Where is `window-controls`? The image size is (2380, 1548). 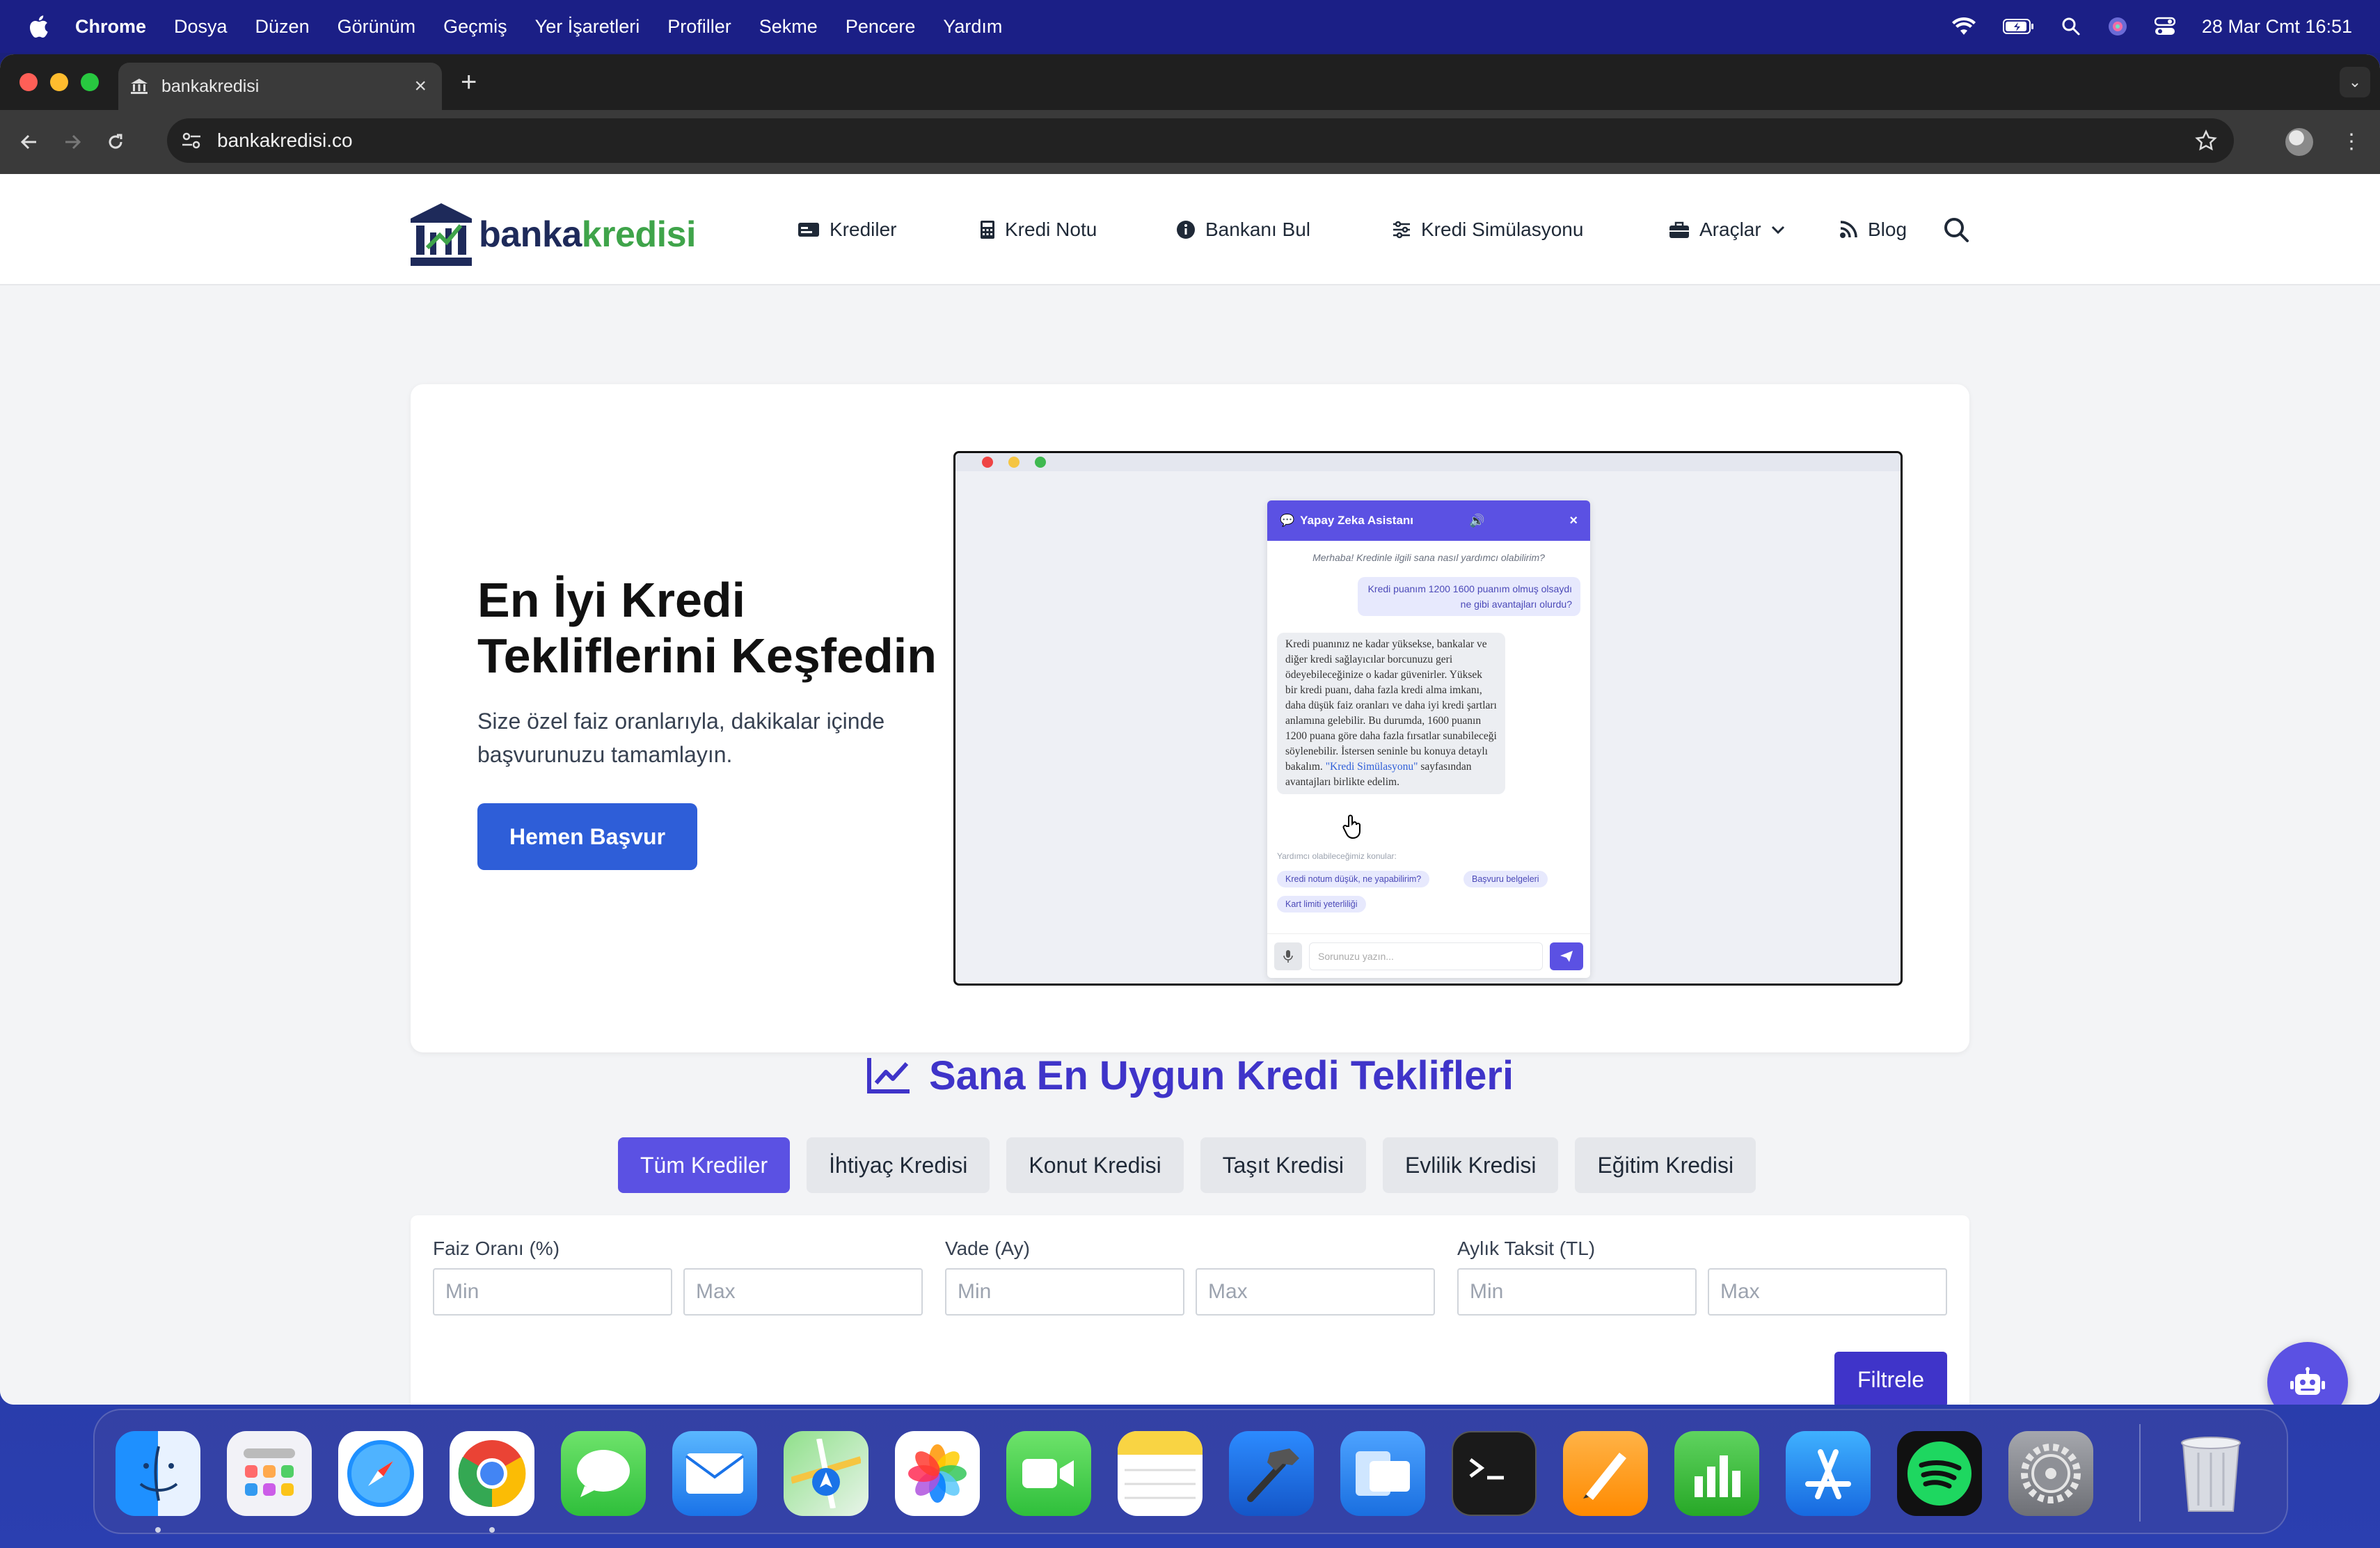 window-controls is located at coordinates (59, 82).